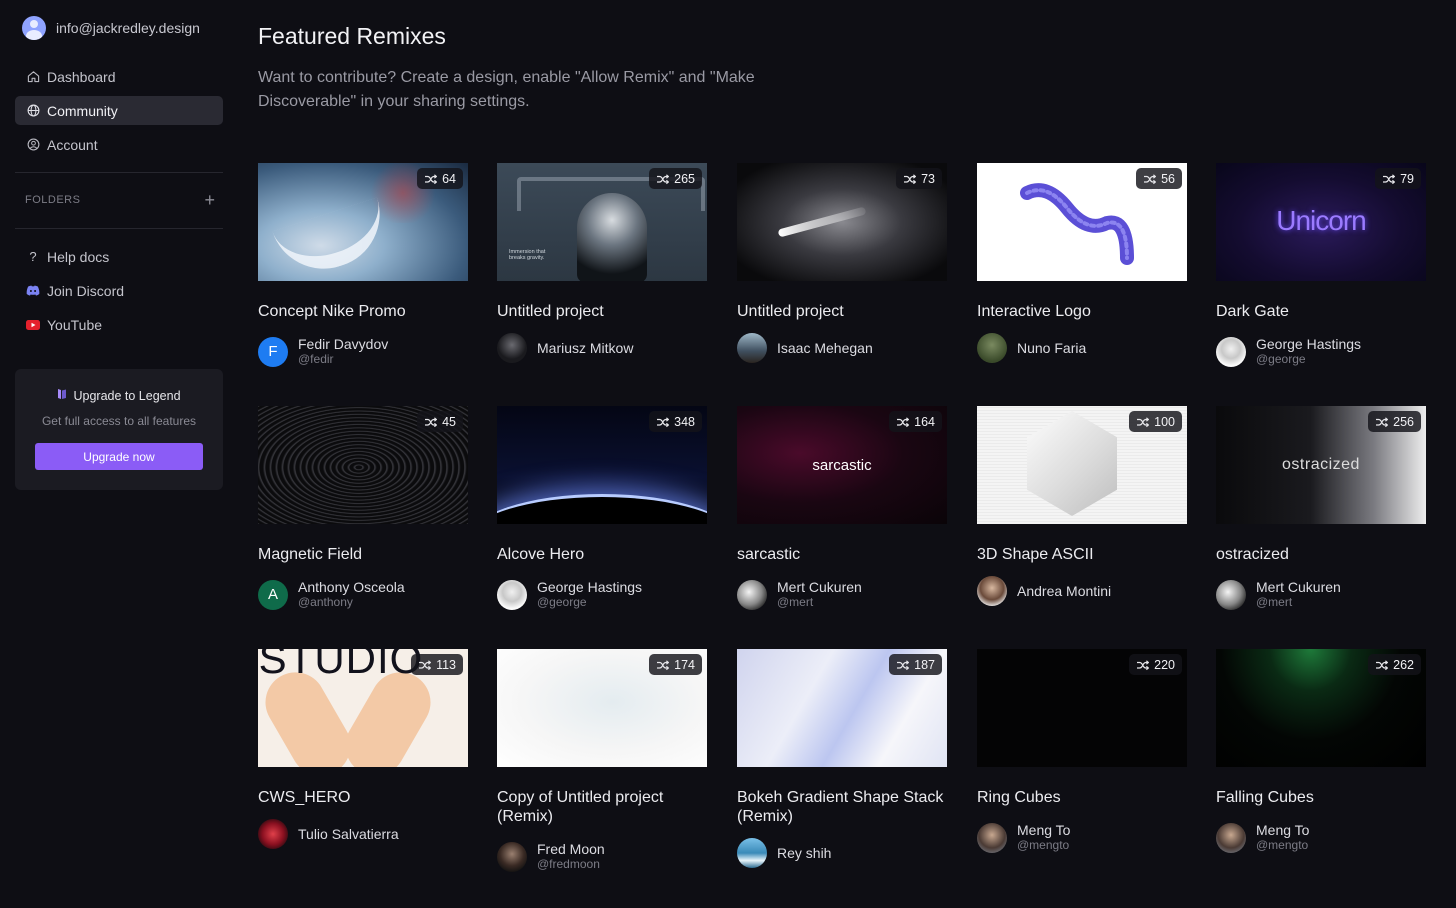 Image resolution: width=1456 pixels, height=908 pixels. I want to click on remix-count-badge: 265, so click(675, 178).